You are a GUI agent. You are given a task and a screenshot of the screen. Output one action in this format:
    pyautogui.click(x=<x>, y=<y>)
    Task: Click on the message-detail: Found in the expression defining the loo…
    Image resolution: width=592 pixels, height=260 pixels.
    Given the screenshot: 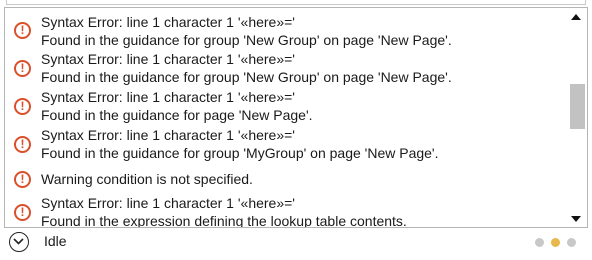 What is the action you would take?
    pyautogui.click(x=224, y=220)
    